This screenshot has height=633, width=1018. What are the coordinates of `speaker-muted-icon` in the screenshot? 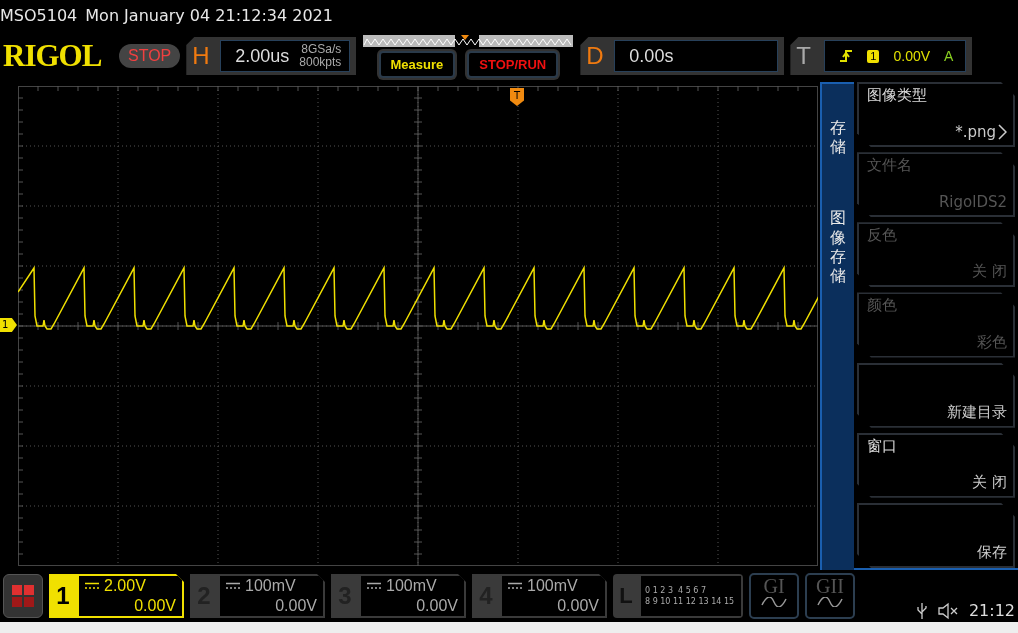 It's located at (947, 611).